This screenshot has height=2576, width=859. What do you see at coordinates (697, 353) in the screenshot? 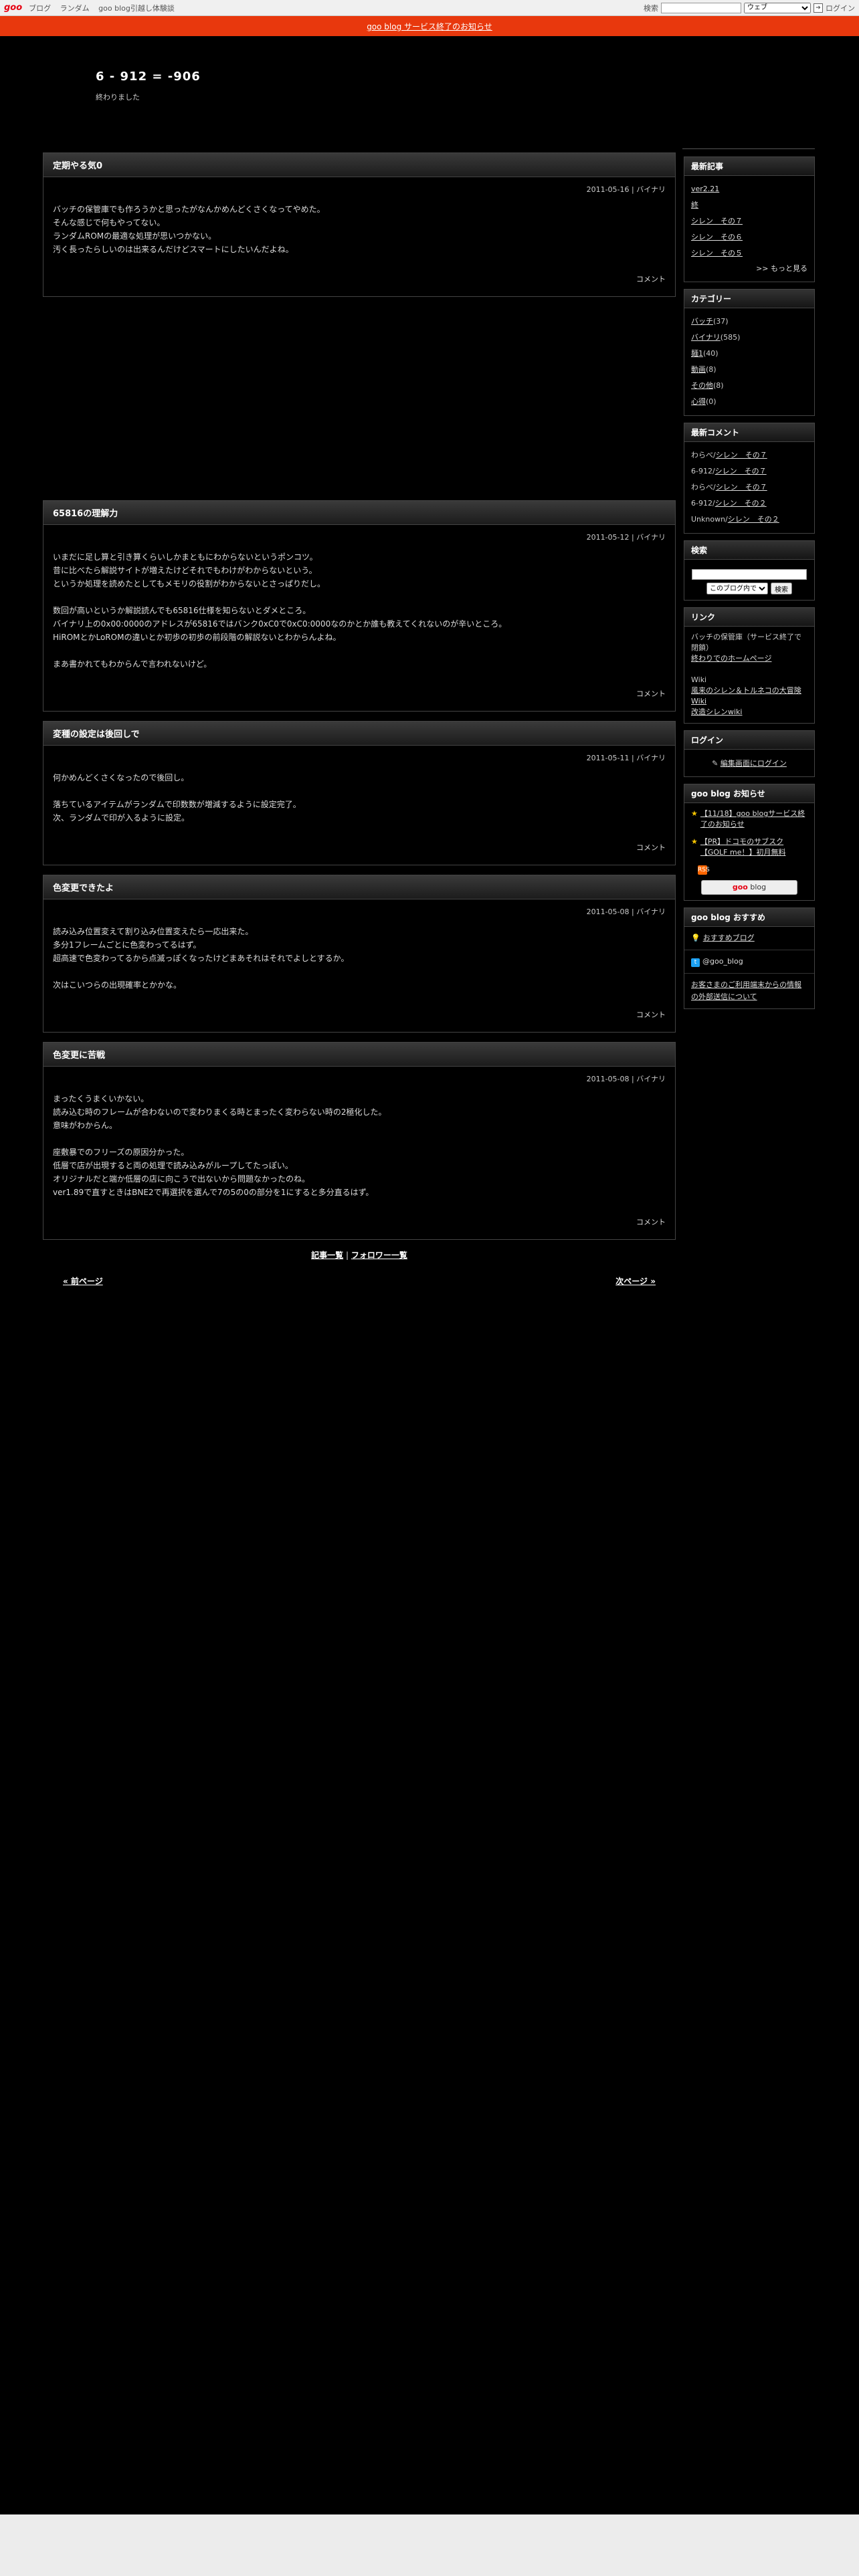
I see `category-link: 麺1` at bounding box center [697, 353].